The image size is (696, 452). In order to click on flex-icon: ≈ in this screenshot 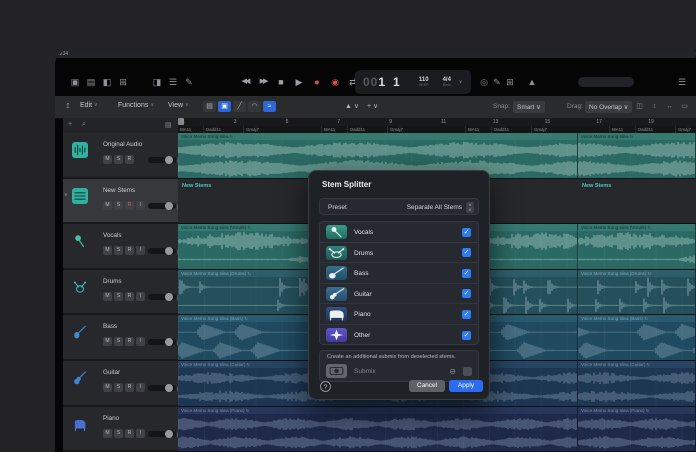, I will do `click(269, 106)`.